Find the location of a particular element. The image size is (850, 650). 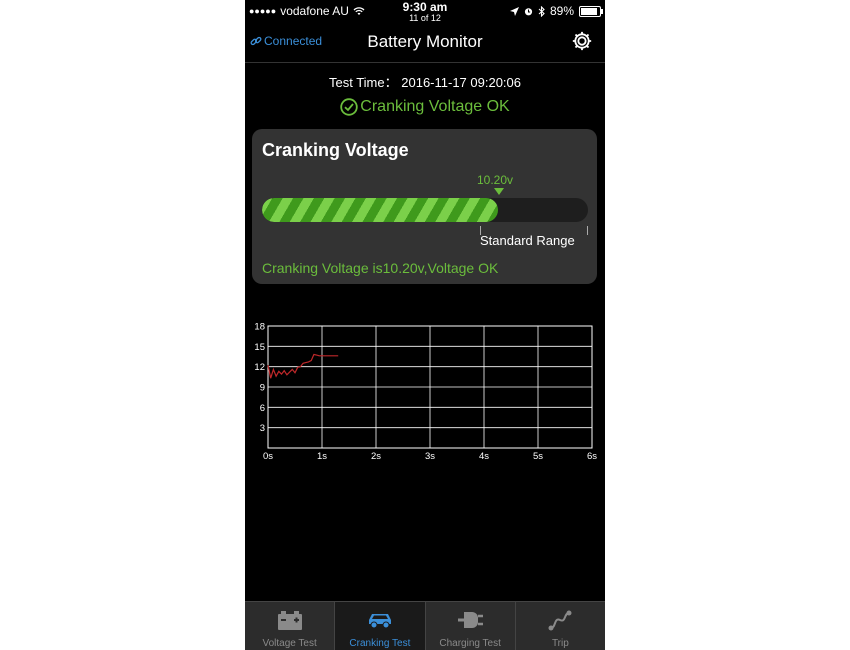

x-tick-label: 1s is located at coordinates (322, 456).